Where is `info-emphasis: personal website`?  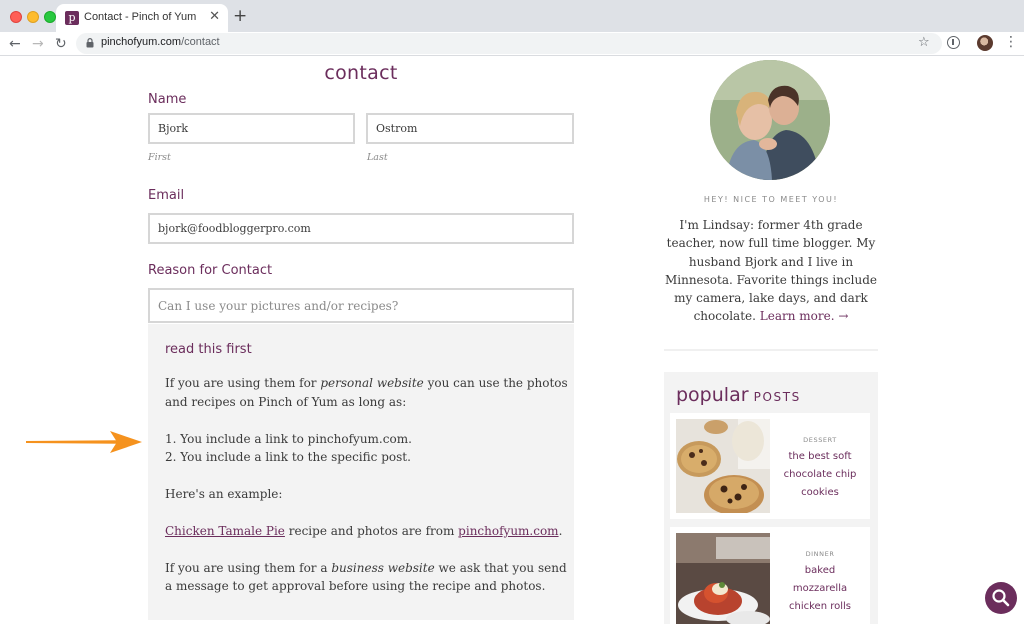
info-emphasis: personal website is located at coordinates (372, 383).